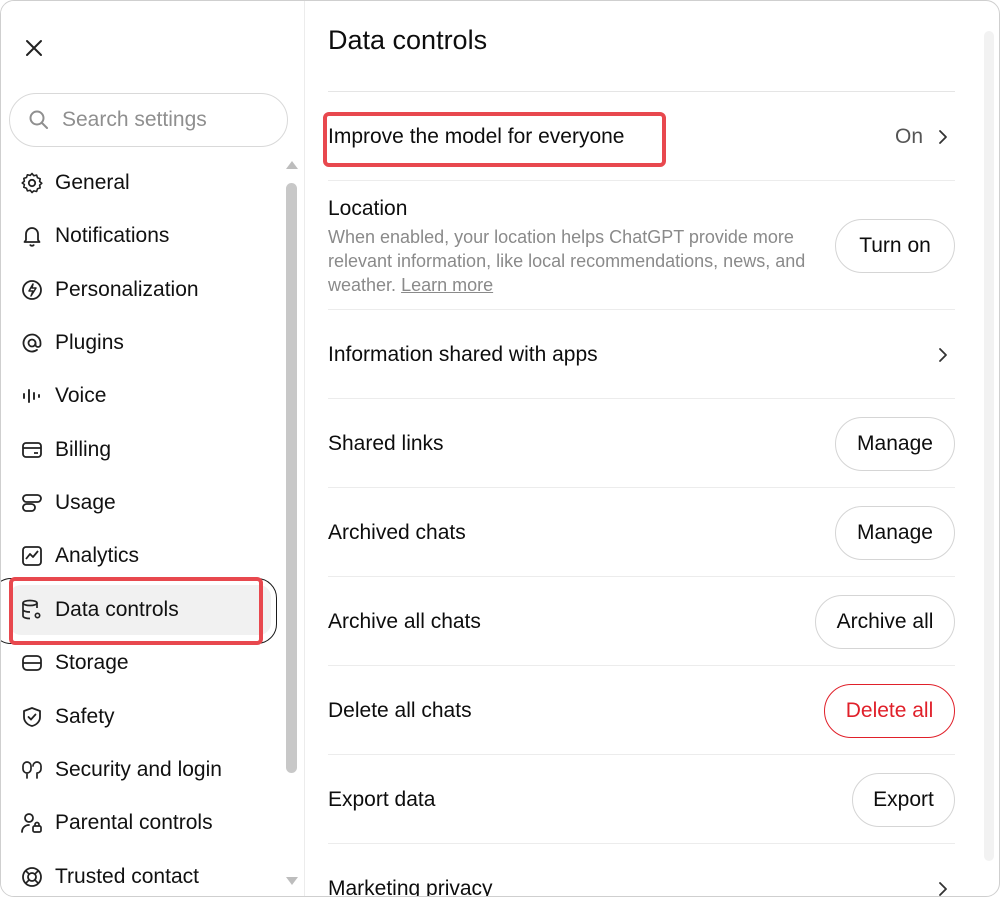 The image size is (1000, 897). I want to click on information-shared-with-apps-row: Information shared with apps, so click(641, 354).